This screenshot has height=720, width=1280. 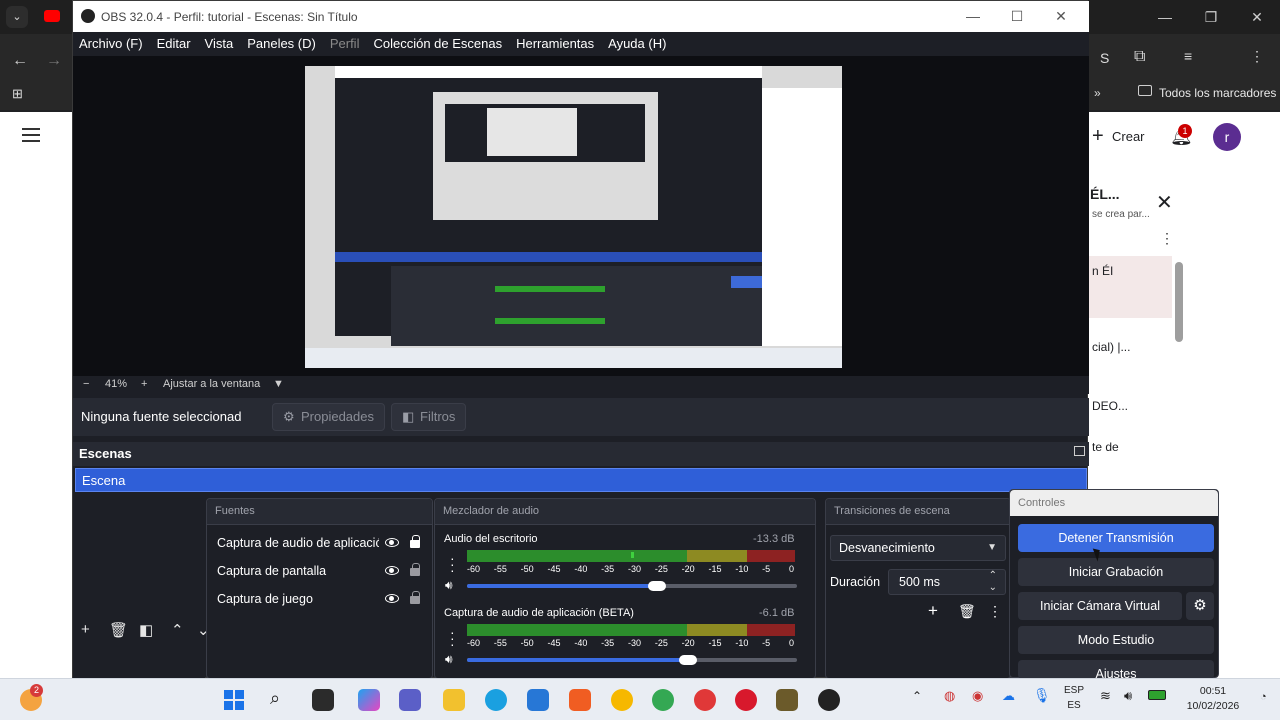 I want to click on restore-icon: ❐, so click(x=1211, y=17).